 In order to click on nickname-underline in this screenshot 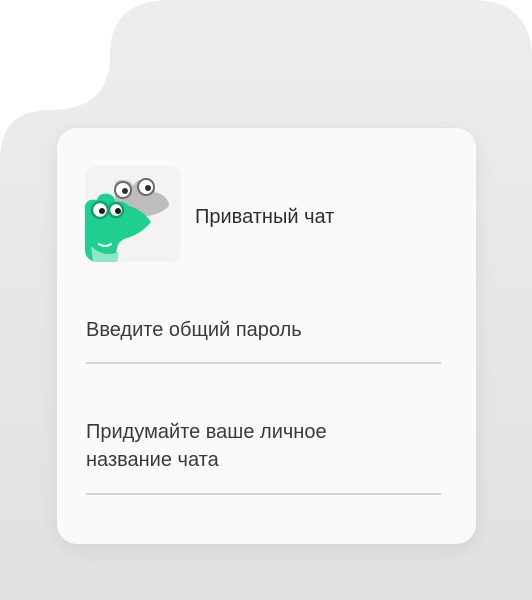, I will do `click(263, 494)`.